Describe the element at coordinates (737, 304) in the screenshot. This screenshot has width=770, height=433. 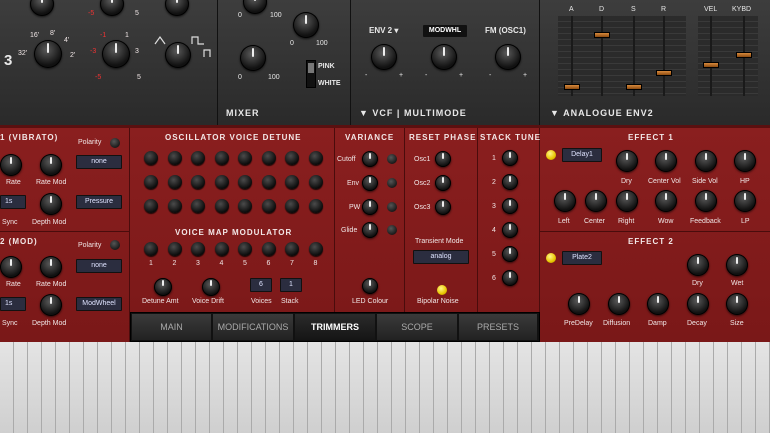
I see `effect2-size-knob` at that location.